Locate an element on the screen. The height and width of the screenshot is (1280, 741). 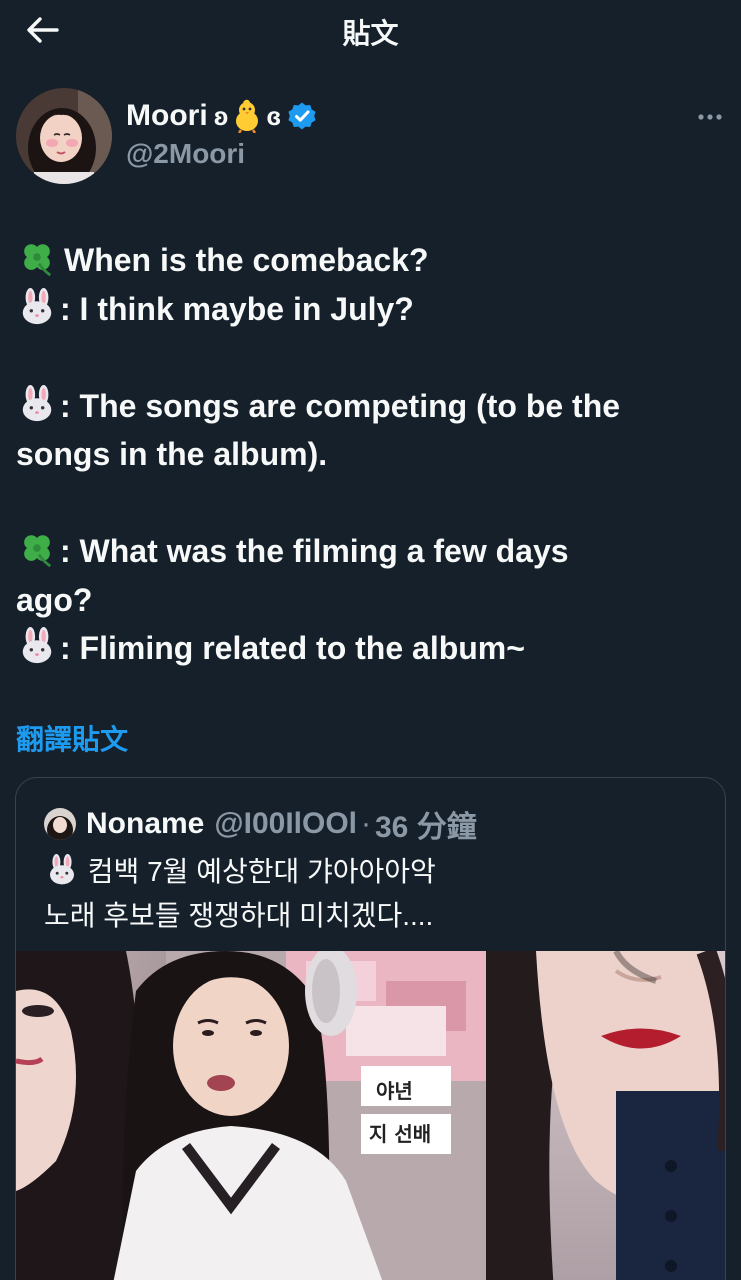
tweet-line-1: When is the comeback? is located at coordinates (368, 260).